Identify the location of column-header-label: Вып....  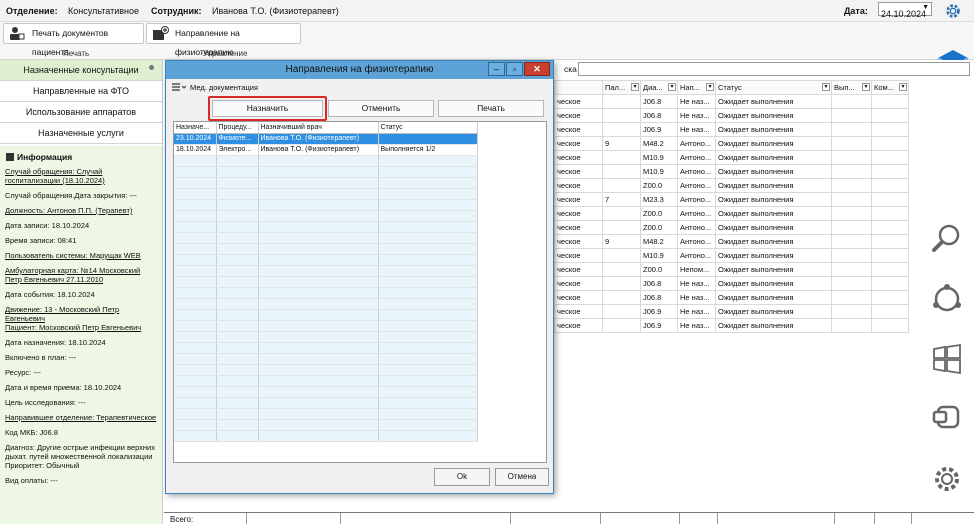
(844, 87).